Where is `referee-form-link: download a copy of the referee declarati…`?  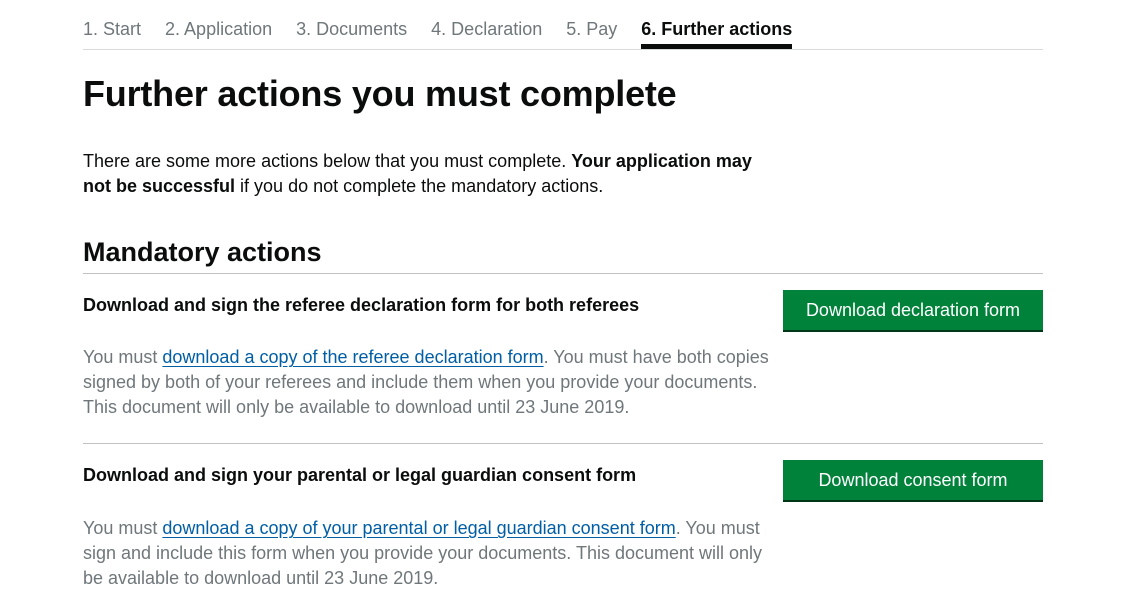
referee-form-link: download a copy of the referee declarati… is located at coordinates (352, 357).